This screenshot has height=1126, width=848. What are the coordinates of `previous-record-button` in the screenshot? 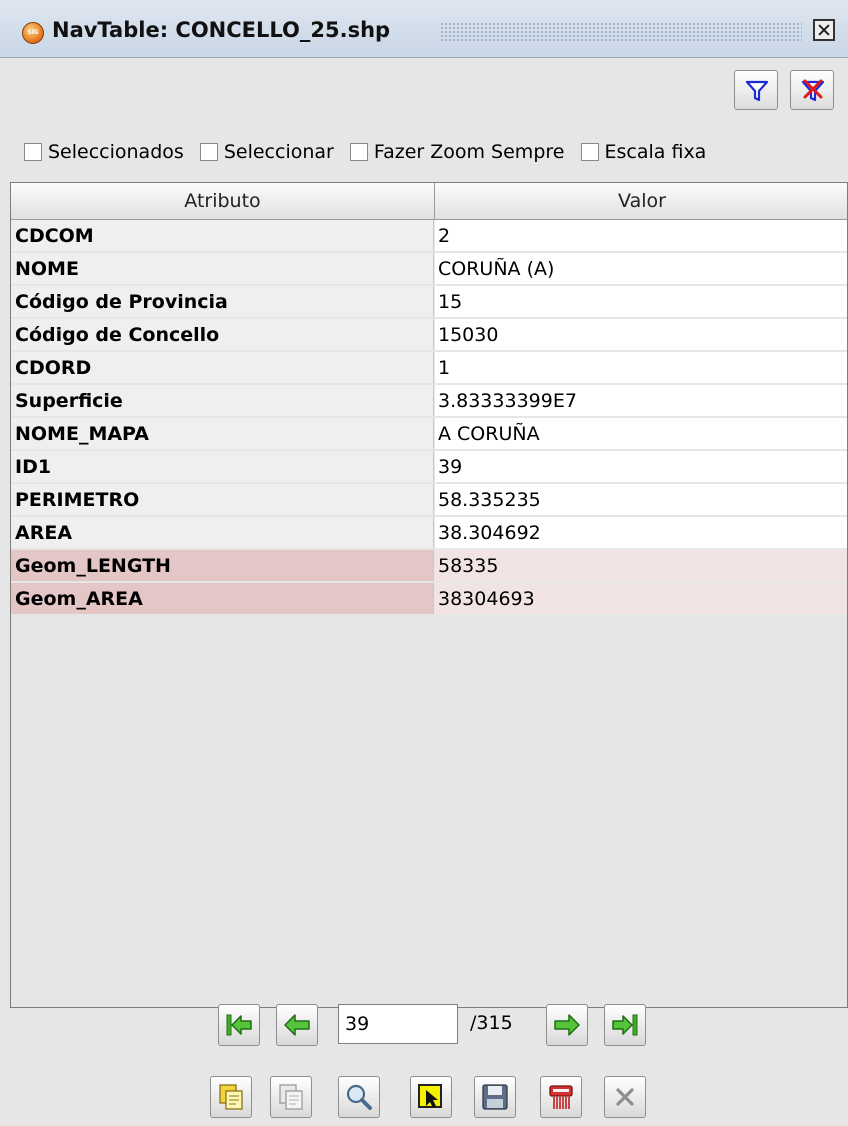 It's located at (297, 1025).